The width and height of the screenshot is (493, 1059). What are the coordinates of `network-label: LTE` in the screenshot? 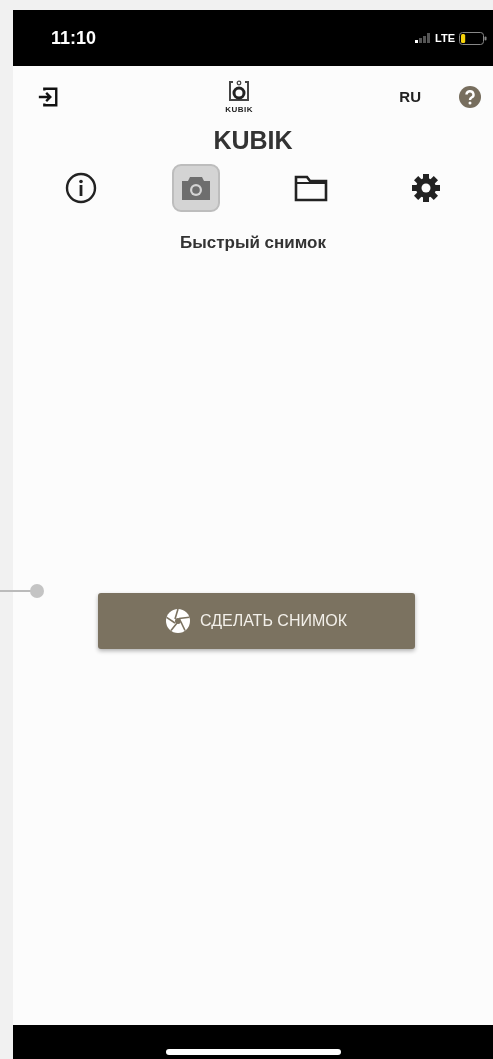 It's located at (445, 38).